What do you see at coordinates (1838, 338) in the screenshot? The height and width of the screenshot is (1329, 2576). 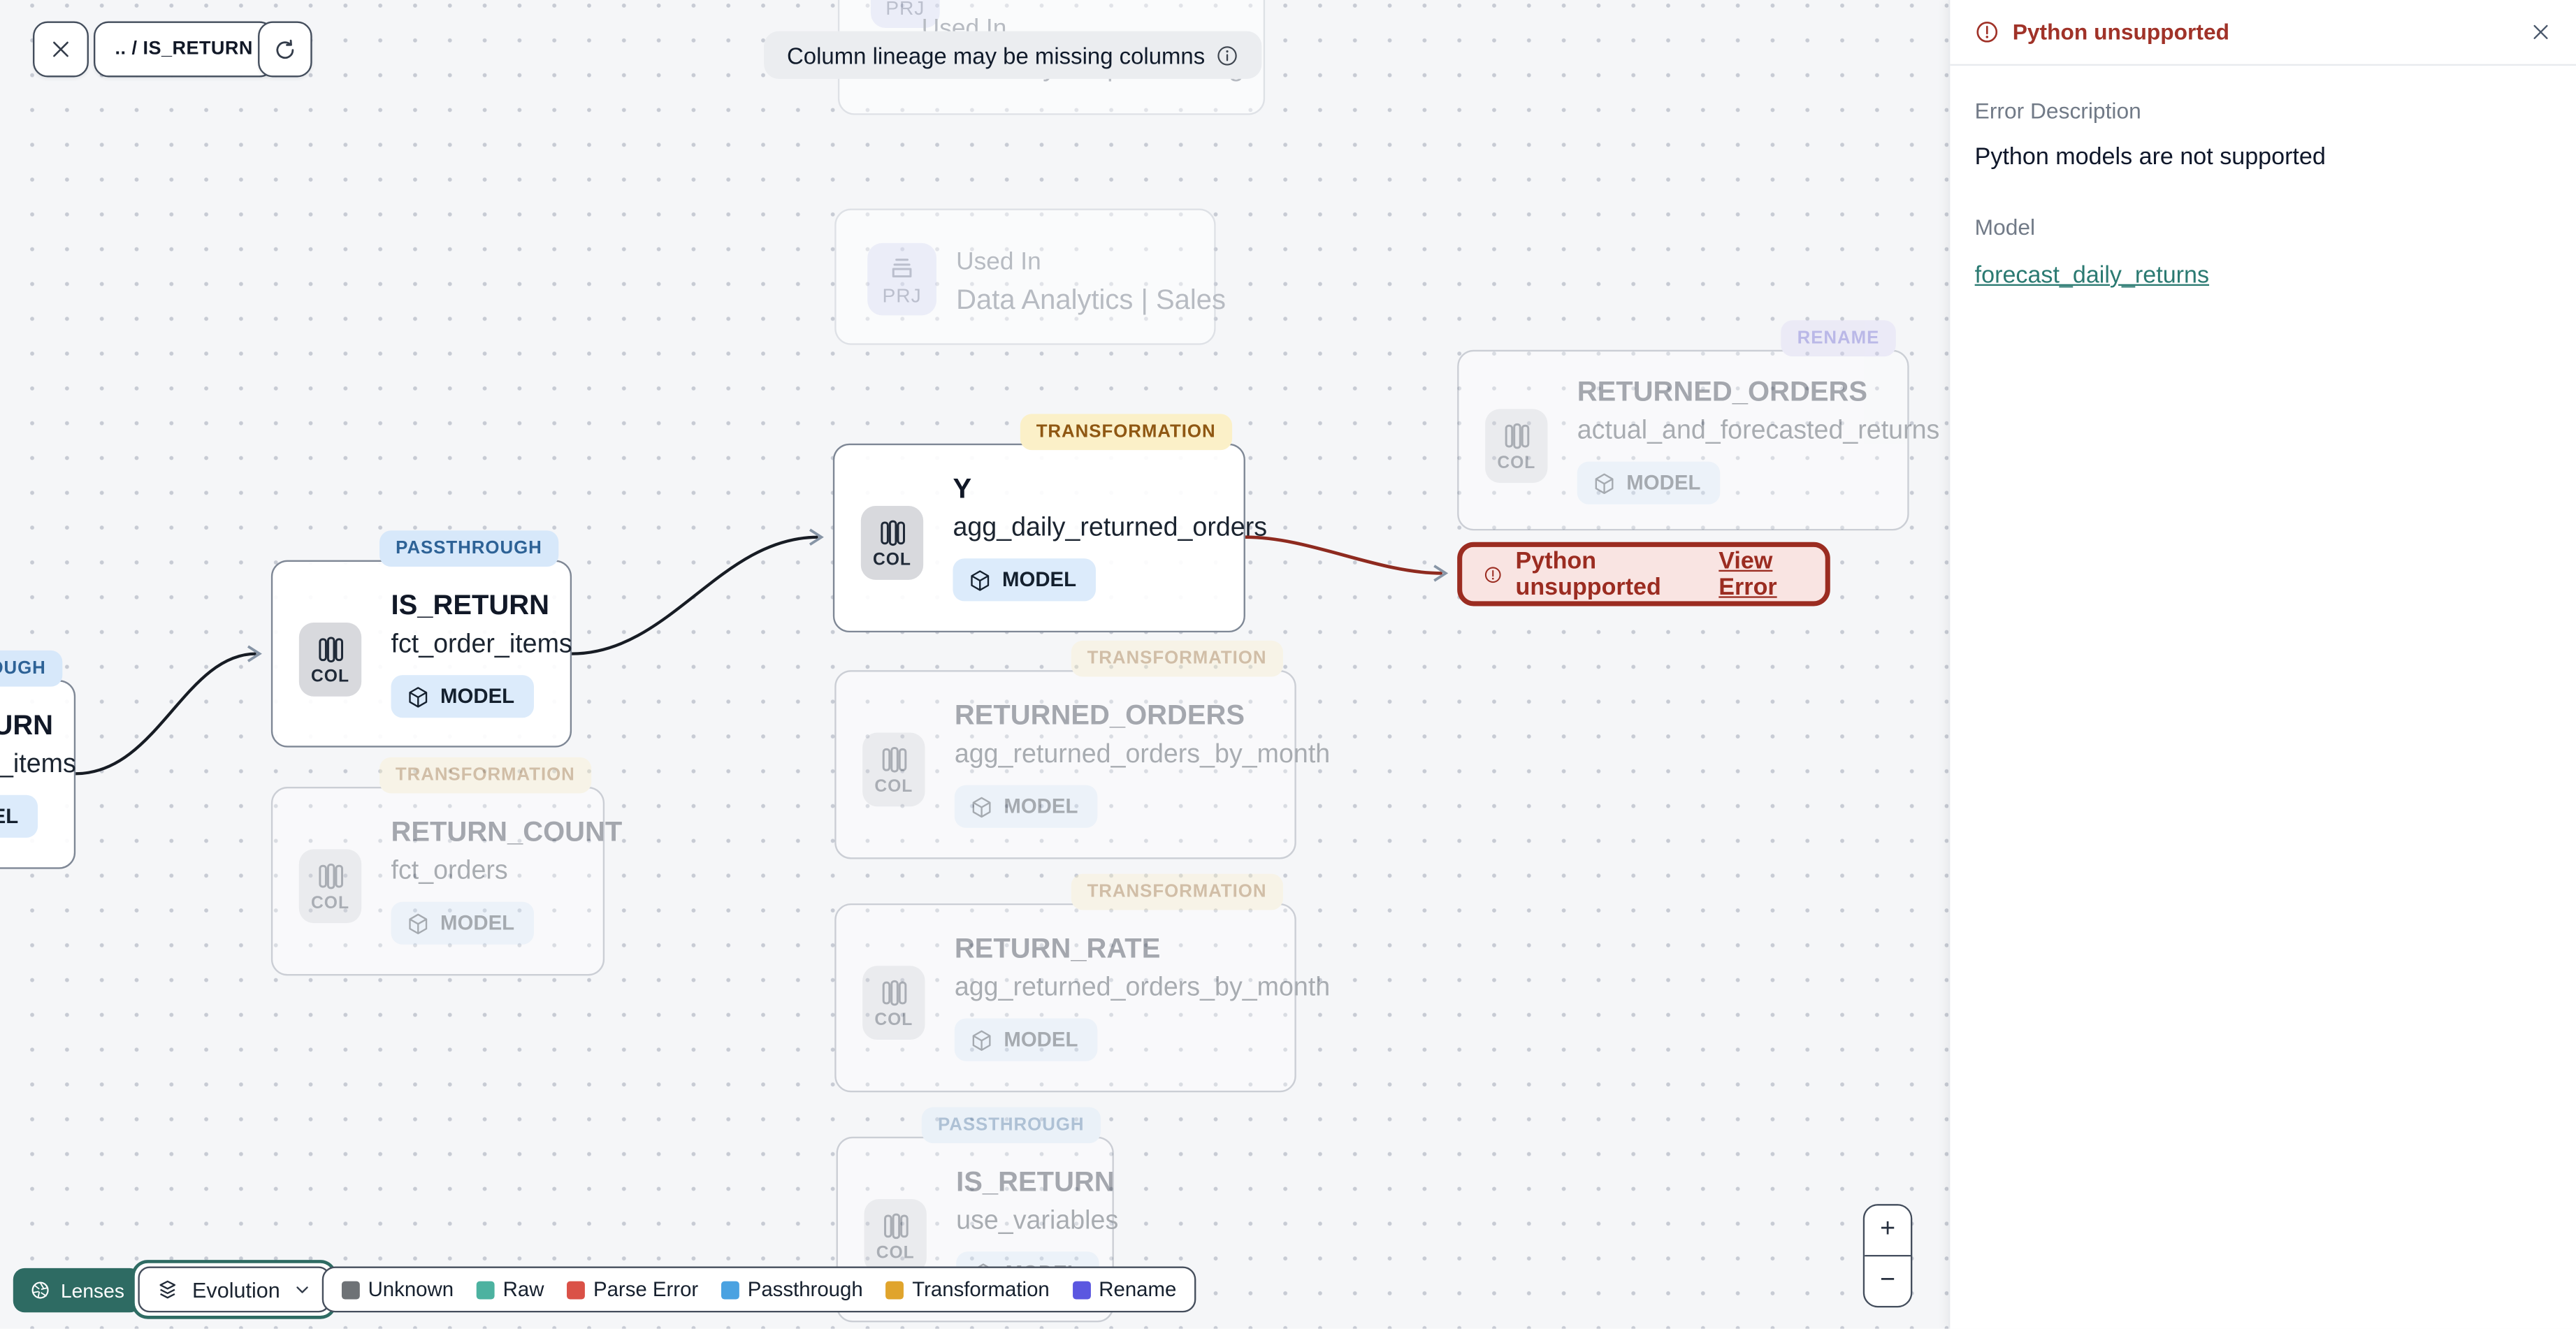 I see `rename-badge: RENAME` at bounding box center [1838, 338].